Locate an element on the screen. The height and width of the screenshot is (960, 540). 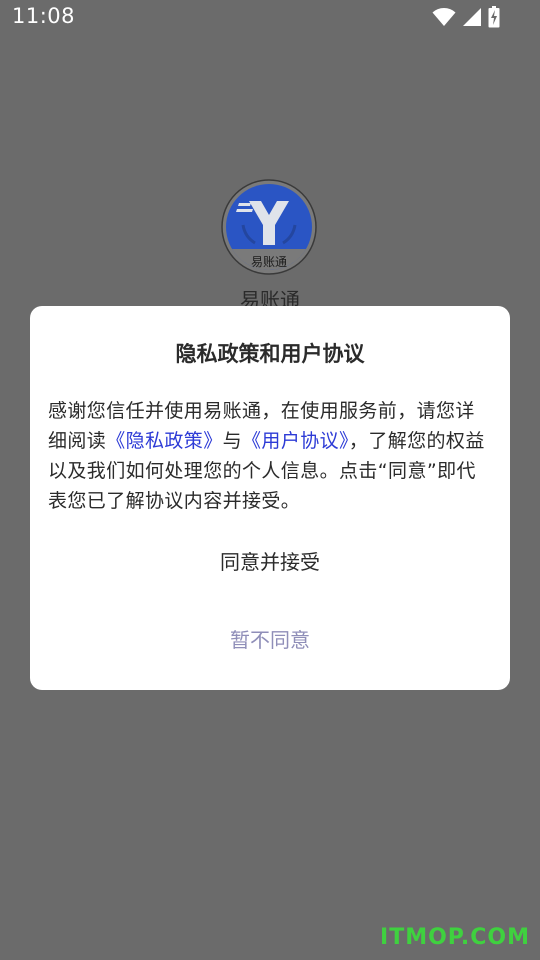
status-icons is located at coordinates (466, 17).